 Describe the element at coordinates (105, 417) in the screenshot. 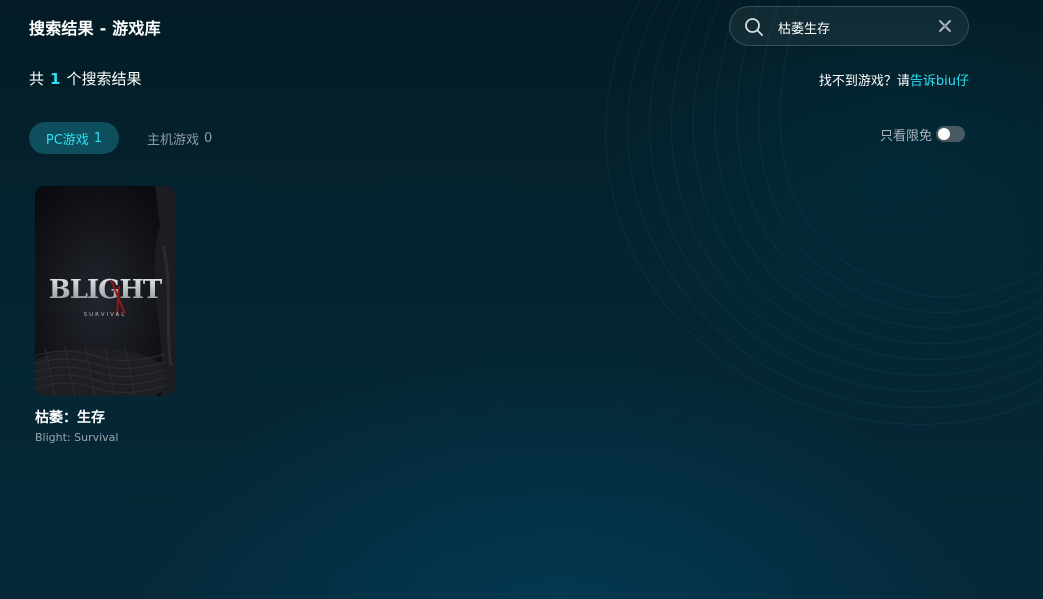

I see `game-title: 枯萎：生存` at that location.